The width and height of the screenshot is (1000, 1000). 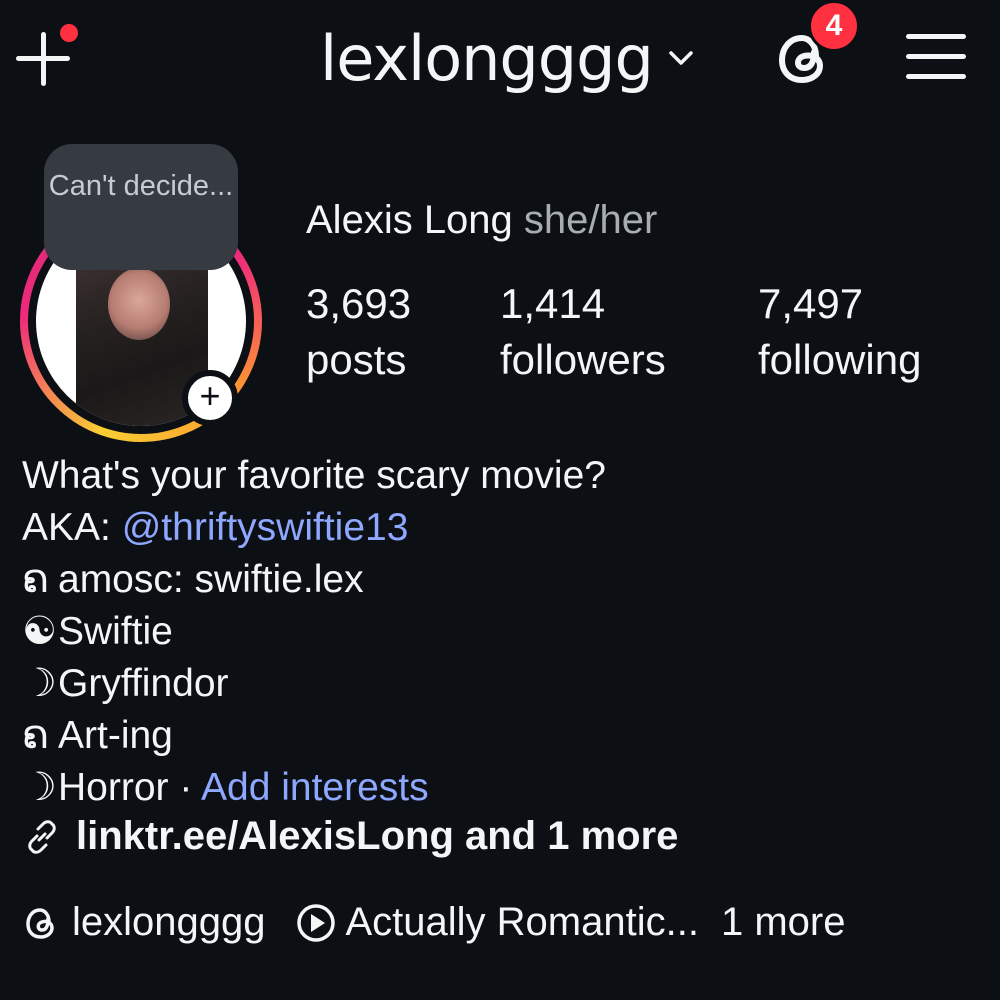 What do you see at coordinates (936, 57) in the screenshot?
I see `menu-icon` at bounding box center [936, 57].